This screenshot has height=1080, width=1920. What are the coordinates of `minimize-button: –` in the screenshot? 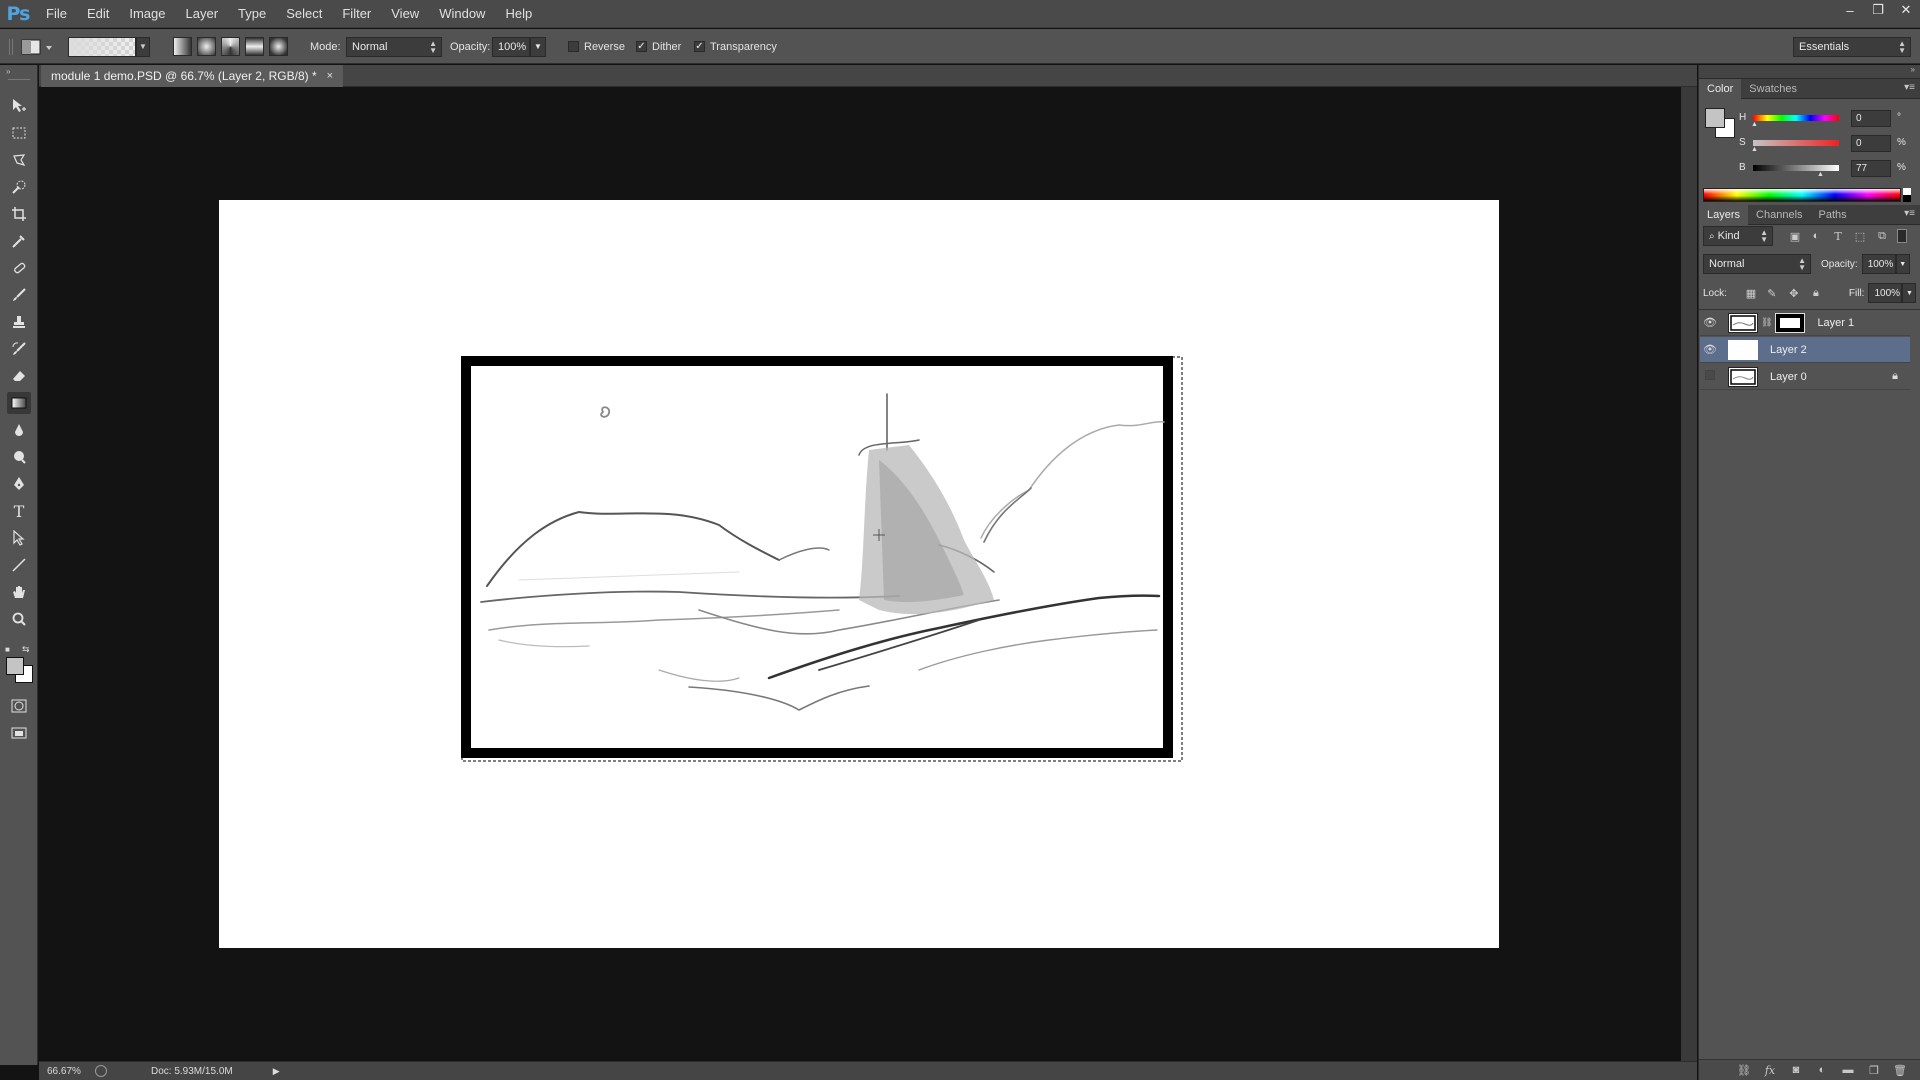 It's located at (1850, 10).